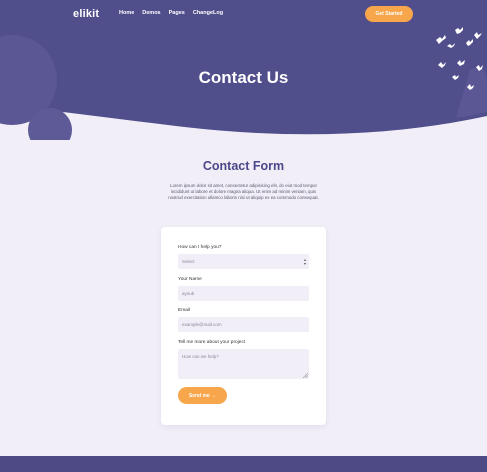 The image size is (487, 472). Describe the element at coordinates (200, 356) in the screenshot. I see `project-textarea-placeholder: How can we help?` at that location.